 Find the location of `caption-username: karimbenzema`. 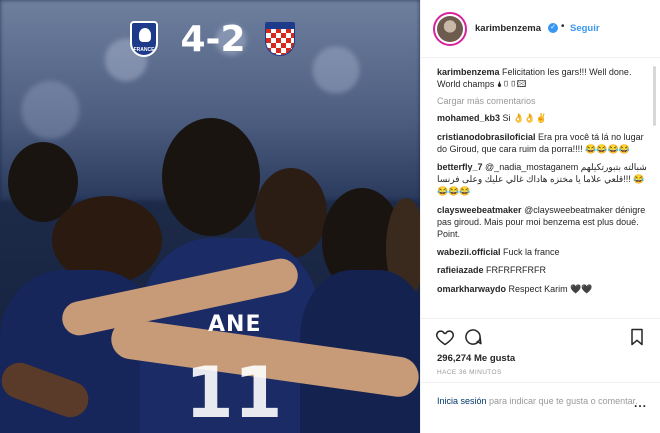

caption-username: karimbenzema is located at coordinates (468, 72).